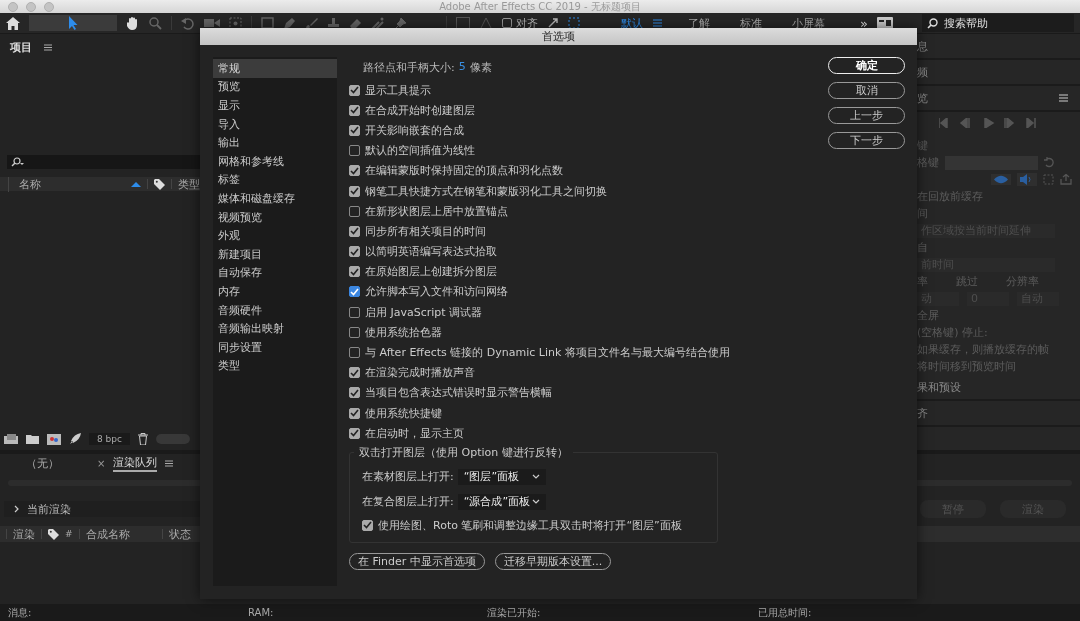 The image size is (1080, 621). Describe the element at coordinates (179, 534) in the screenshot. I see `column-header: 状态` at that location.